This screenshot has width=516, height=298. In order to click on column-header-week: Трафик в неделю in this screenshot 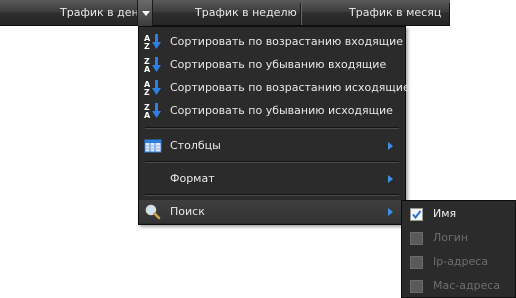, I will do `click(226, 13)`.